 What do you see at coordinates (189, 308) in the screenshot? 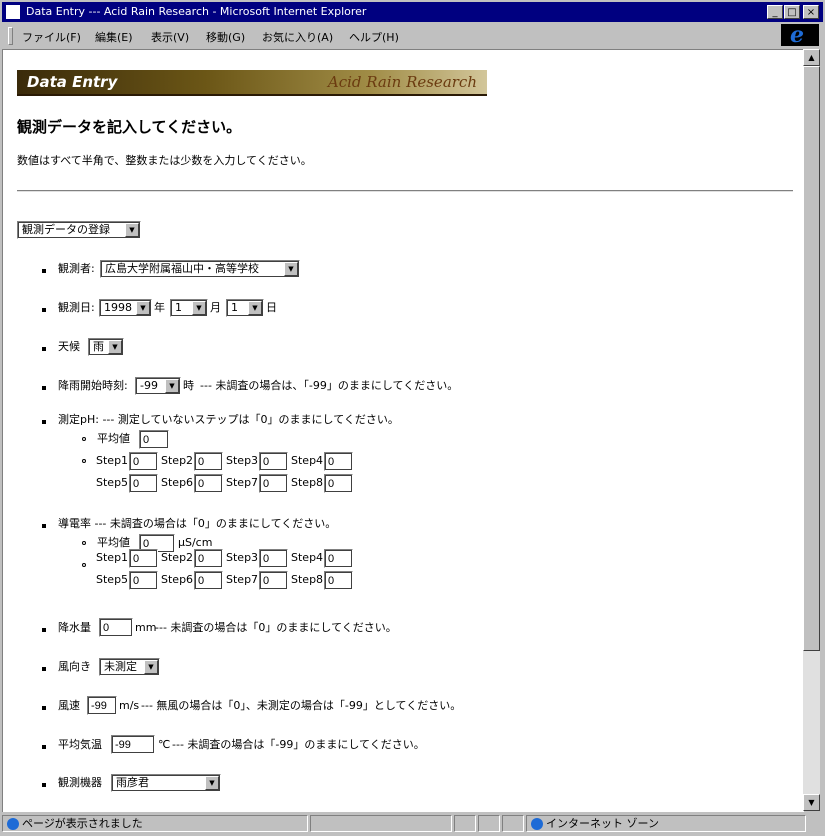
I see `month-select: 1 ▼` at bounding box center [189, 308].